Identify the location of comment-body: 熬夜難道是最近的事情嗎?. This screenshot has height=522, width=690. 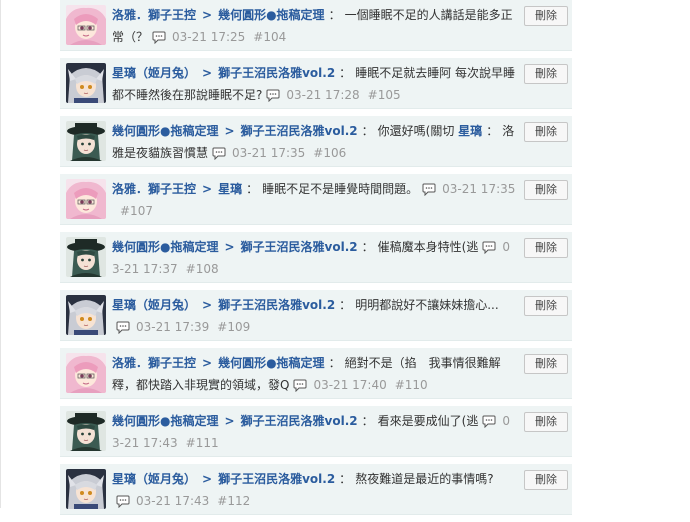
(424, 479).